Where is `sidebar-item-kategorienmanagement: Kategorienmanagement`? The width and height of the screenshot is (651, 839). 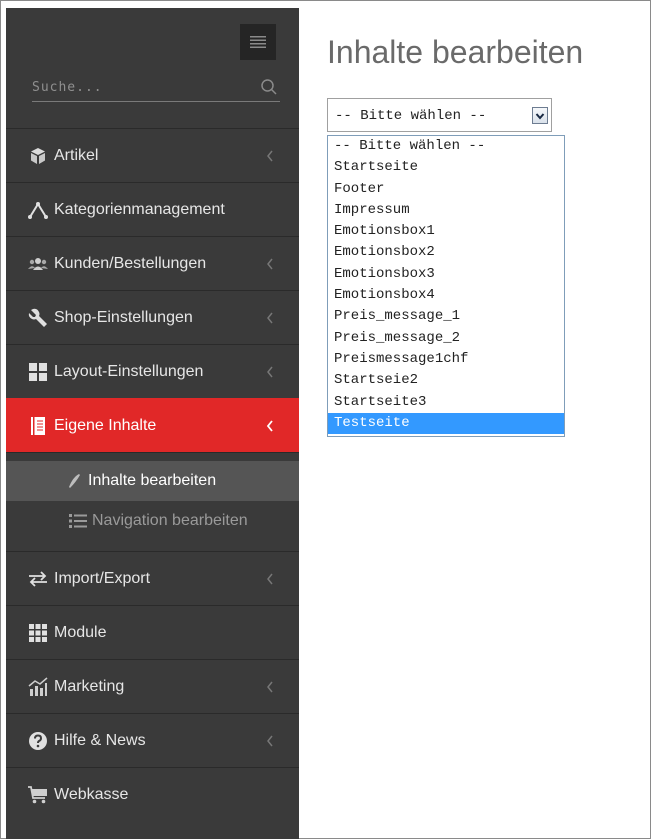
sidebar-item-kategorienmanagement: Kategorienmanagement is located at coordinates (152, 209).